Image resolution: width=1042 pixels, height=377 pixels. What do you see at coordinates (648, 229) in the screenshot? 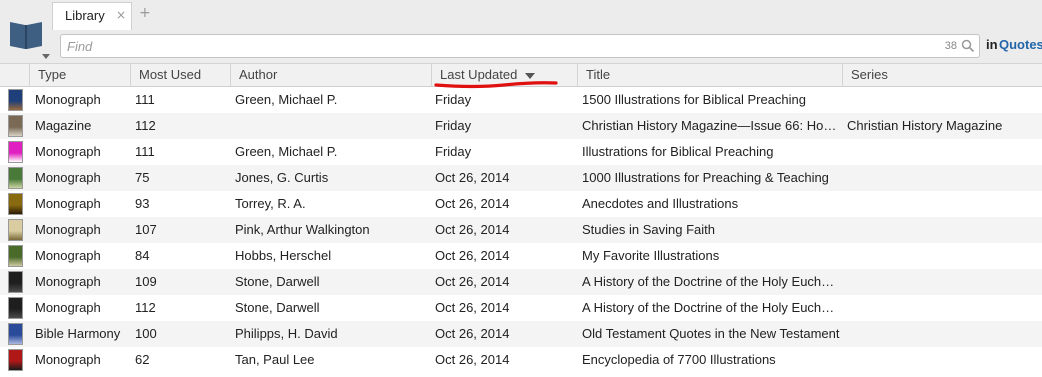
I see `cell-title: Studies in Saving Faith` at bounding box center [648, 229].